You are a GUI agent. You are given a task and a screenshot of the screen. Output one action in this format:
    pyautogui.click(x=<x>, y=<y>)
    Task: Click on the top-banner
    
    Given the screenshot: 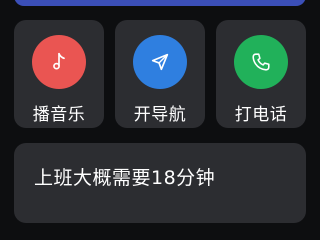 What is the action you would take?
    pyautogui.click(x=160, y=3)
    